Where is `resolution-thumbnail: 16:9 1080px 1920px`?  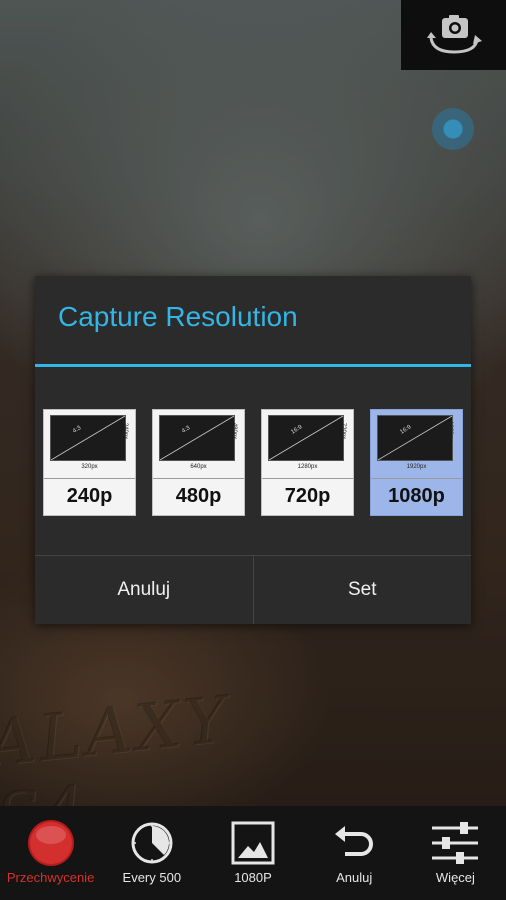 resolution-thumbnail: 16:9 1080px 1920px is located at coordinates (416, 444).